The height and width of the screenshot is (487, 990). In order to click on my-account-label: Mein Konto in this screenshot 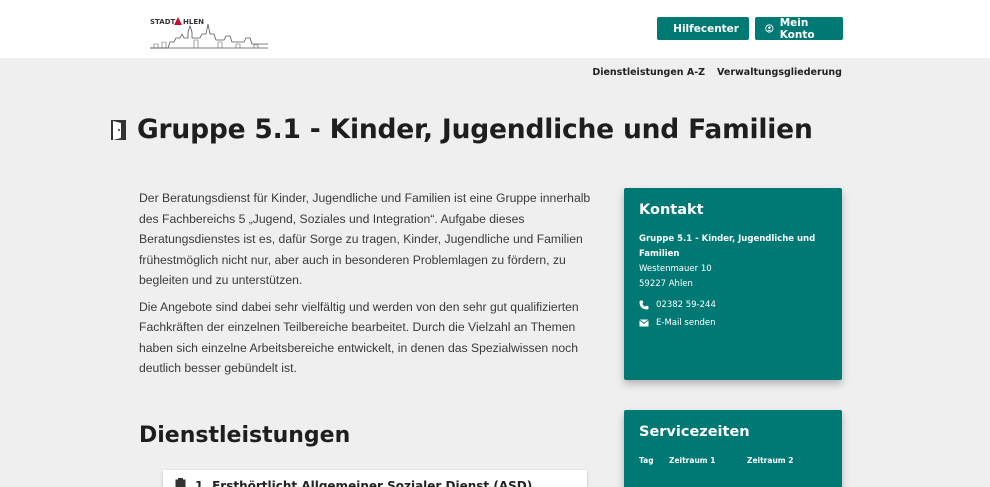, I will do `click(797, 28)`.